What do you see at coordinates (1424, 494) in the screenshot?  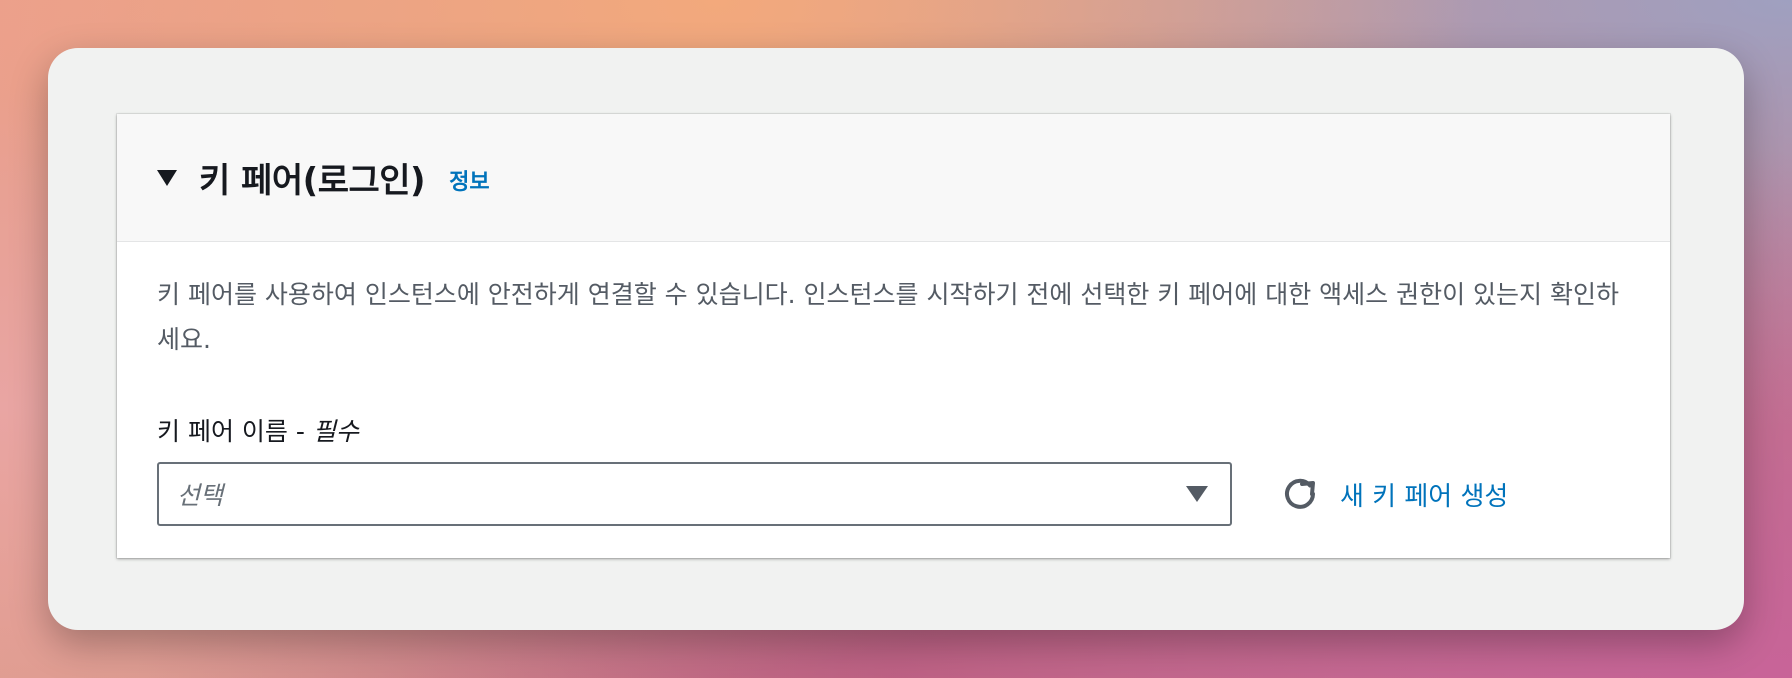 I see `create-key-pair-link: 새 키 페어 생성` at bounding box center [1424, 494].